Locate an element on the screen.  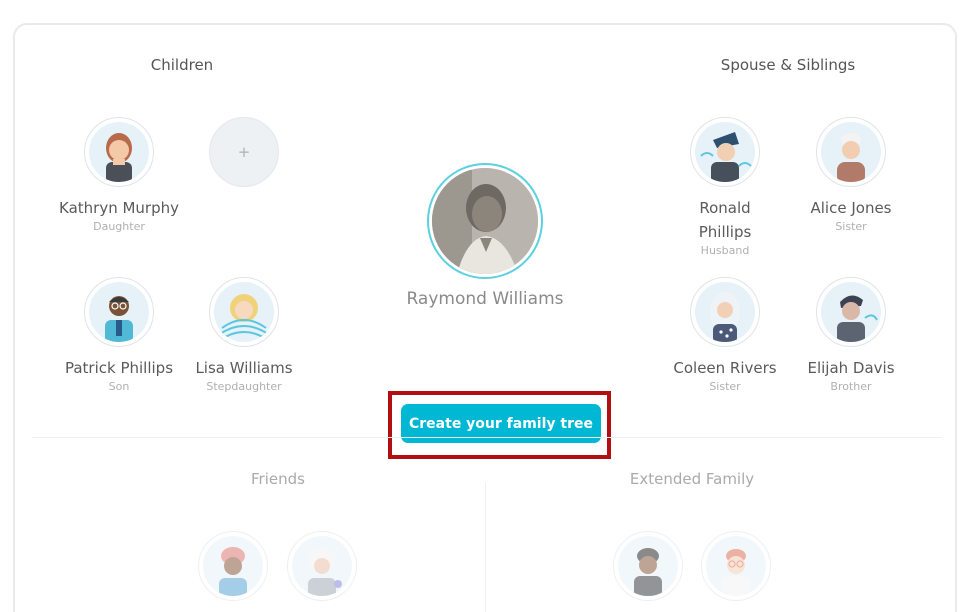
person-relation: Stepdaughter is located at coordinates (244, 386).